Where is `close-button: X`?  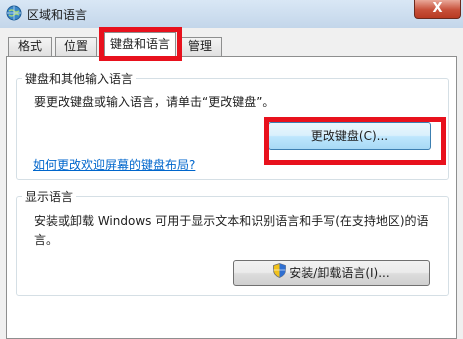
close-button: X is located at coordinates (437, 9).